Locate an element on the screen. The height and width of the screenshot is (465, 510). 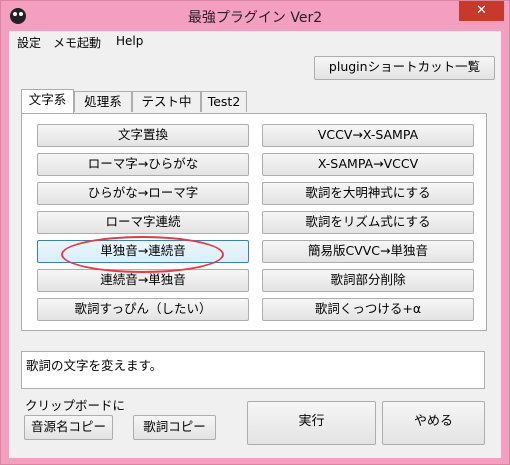
menu-help: Help is located at coordinates (129, 41).